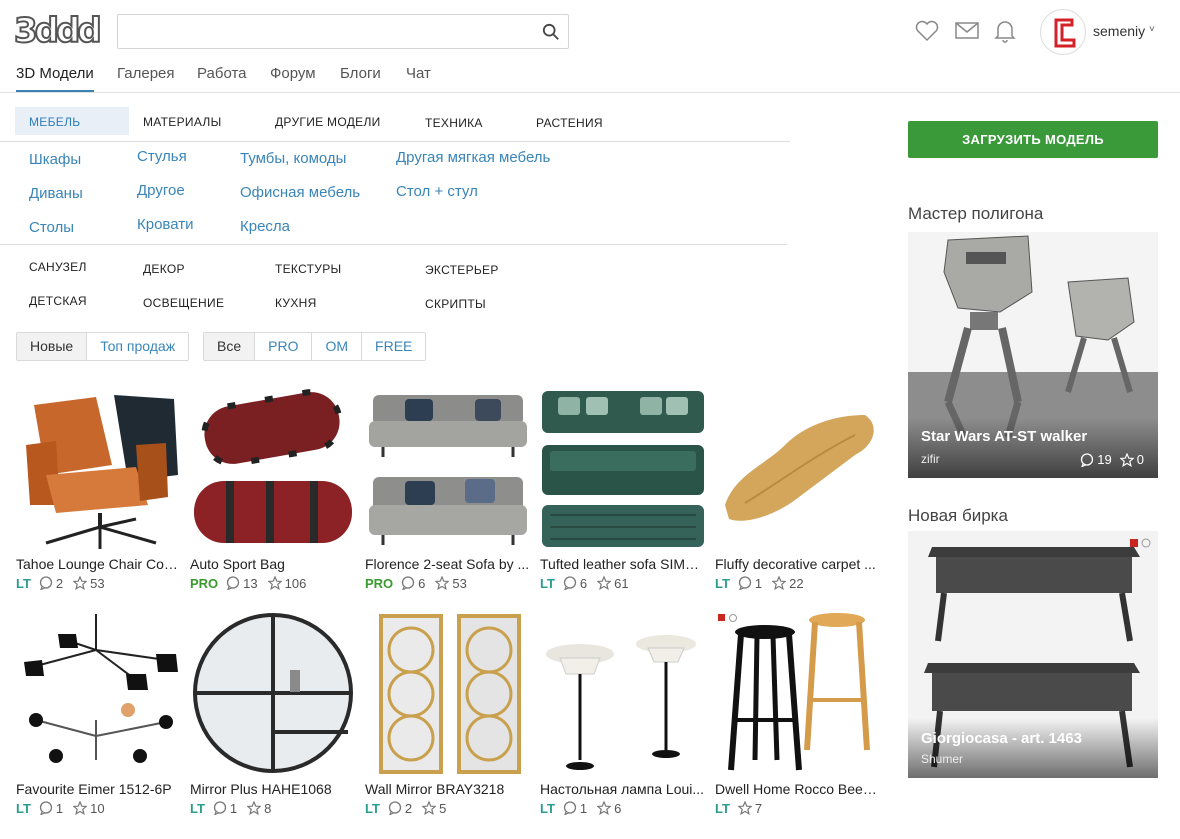  What do you see at coordinates (293, 78) in the screenshot?
I see `tab-forum: Форум` at bounding box center [293, 78].